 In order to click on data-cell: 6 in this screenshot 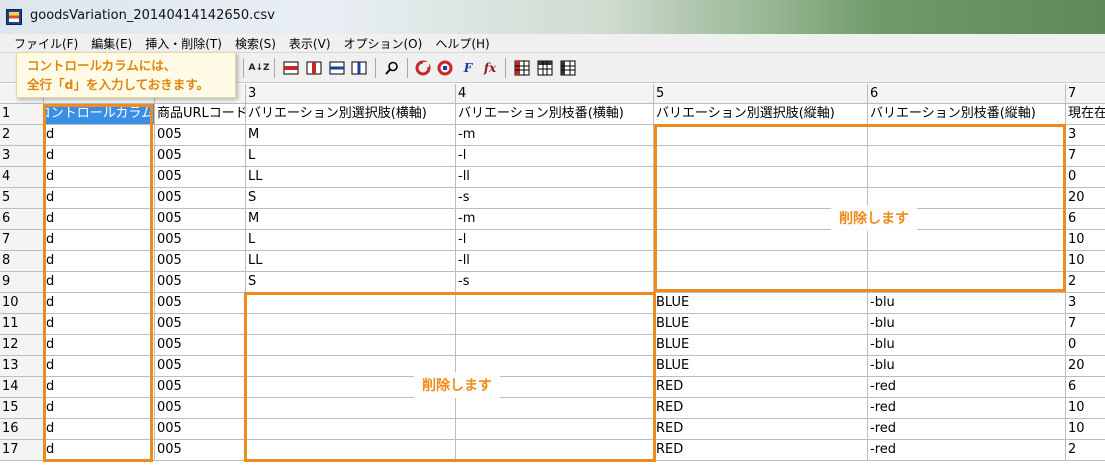, I will do `click(1085, 219)`.